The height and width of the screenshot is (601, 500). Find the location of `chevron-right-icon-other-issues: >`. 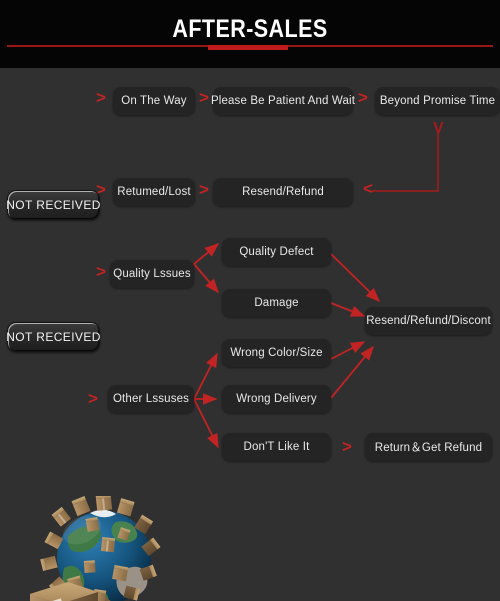

chevron-right-icon-other-issues: > is located at coordinates (93, 398).